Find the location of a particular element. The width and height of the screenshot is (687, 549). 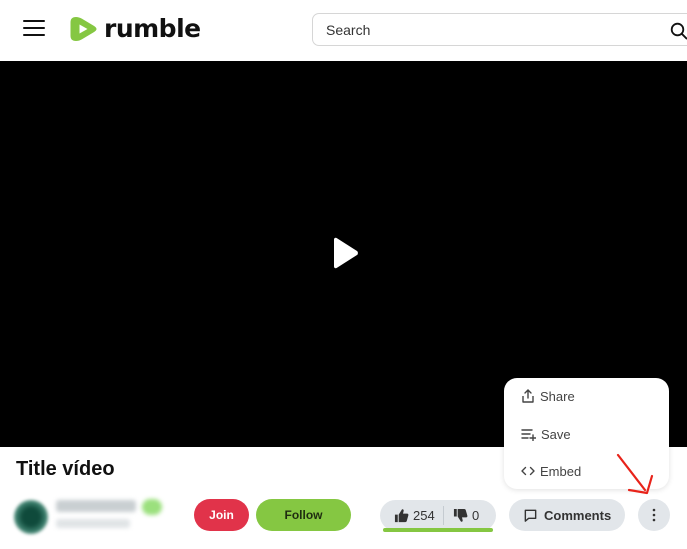

more-options-button is located at coordinates (654, 515).